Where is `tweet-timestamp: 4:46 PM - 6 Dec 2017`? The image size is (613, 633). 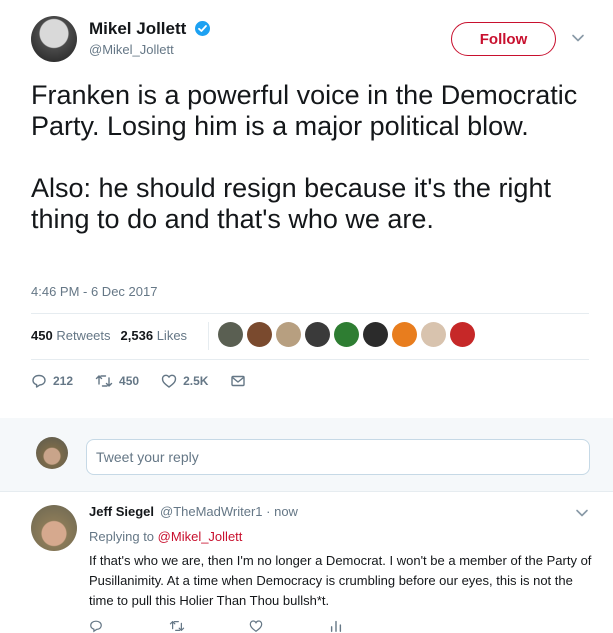
tweet-timestamp: 4:46 PM - 6 Dec 2017 is located at coordinates (94, 291).